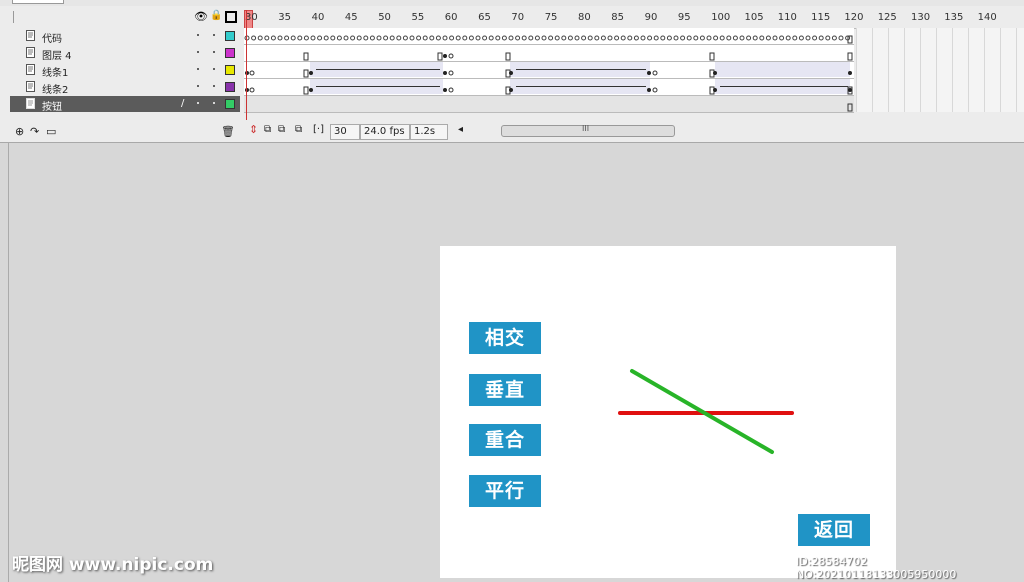 This screenshot has height=582, width=1024. I want to click on add-guide-icon: ↷, so click(34, 131).